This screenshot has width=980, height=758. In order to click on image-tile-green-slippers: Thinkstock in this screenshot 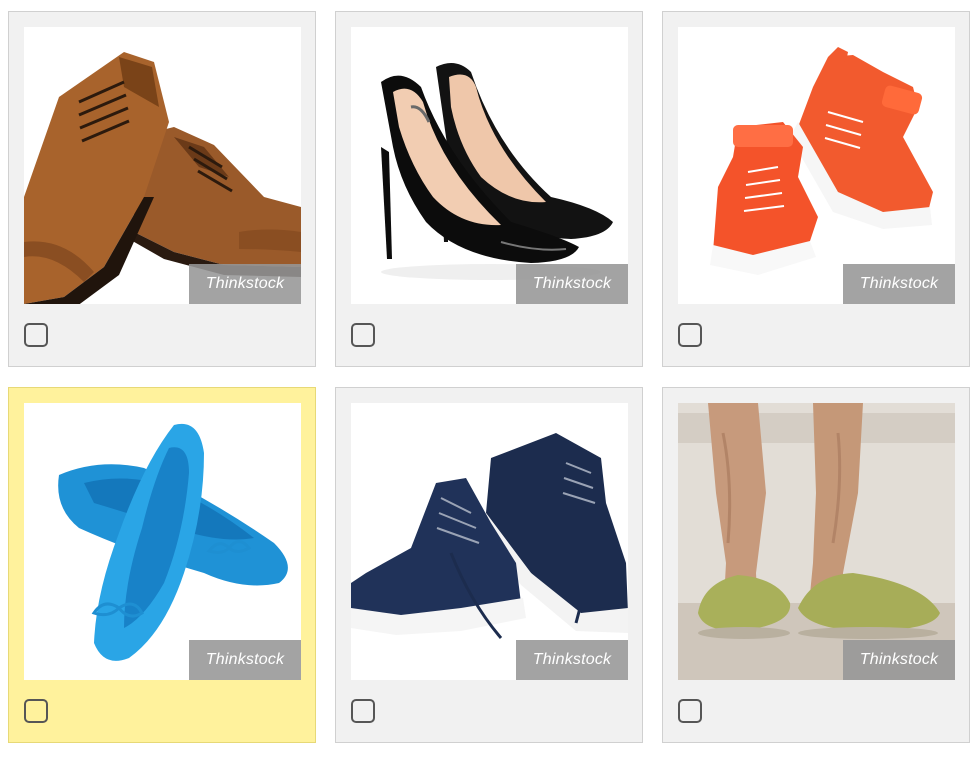, I will do `click(816, 565)`.